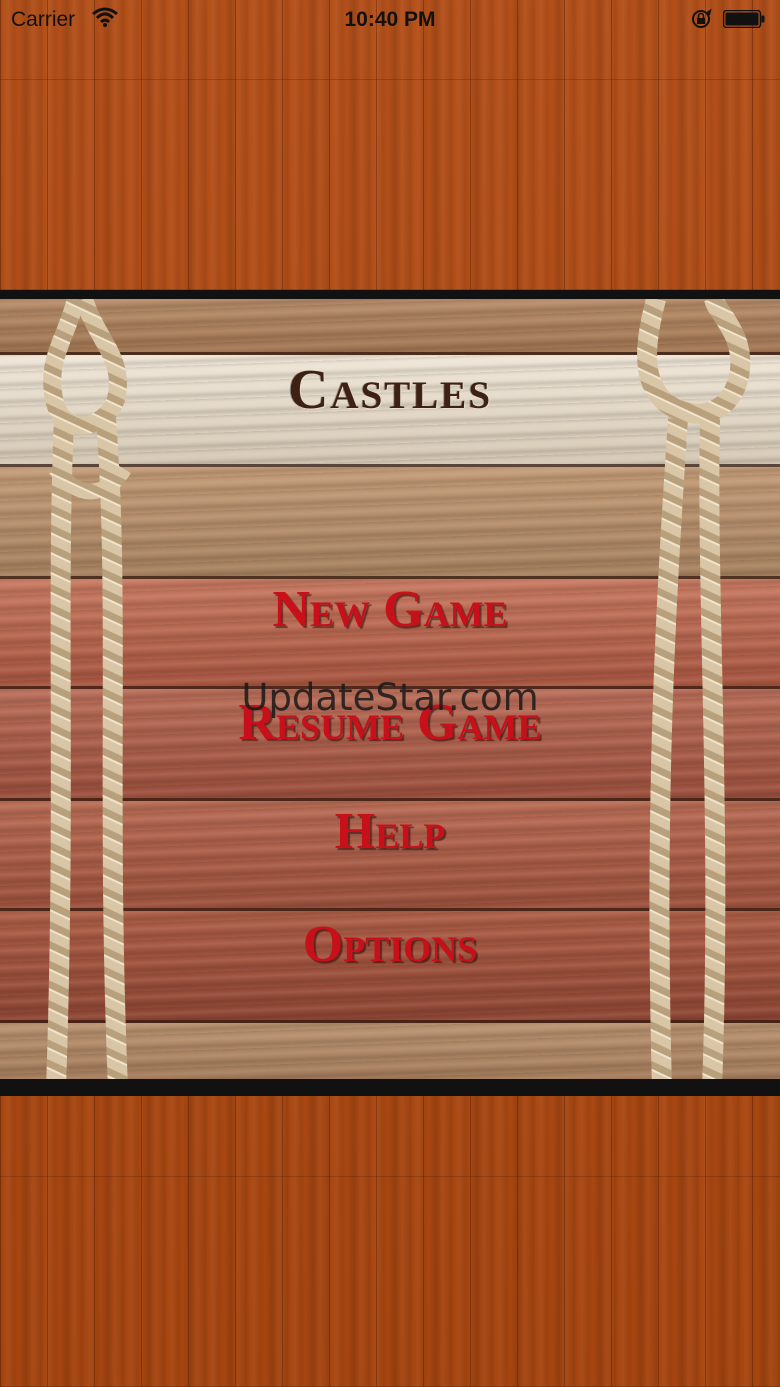 The image size is (780, 1387). I want to click on clock: 10:40 PM, so click(390, 19).